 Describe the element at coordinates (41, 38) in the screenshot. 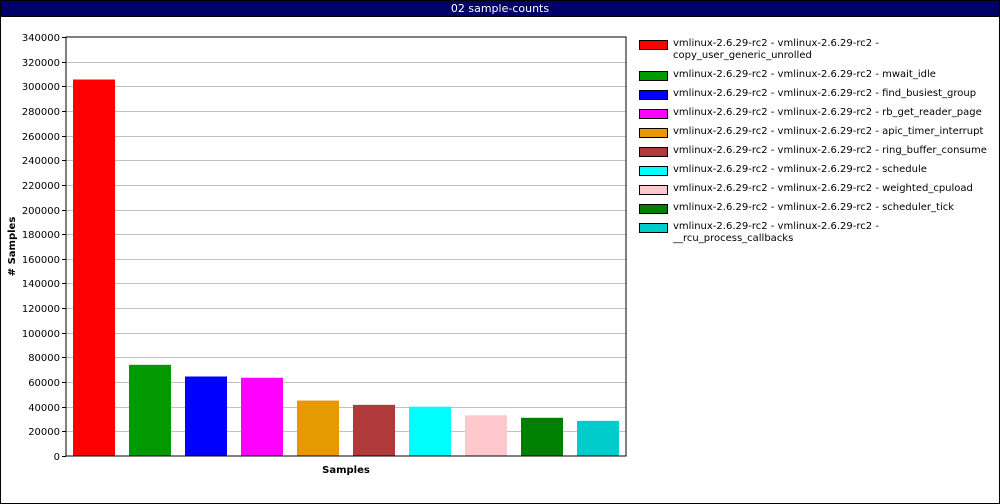

I see `y-tick-label: 340000` at that location.